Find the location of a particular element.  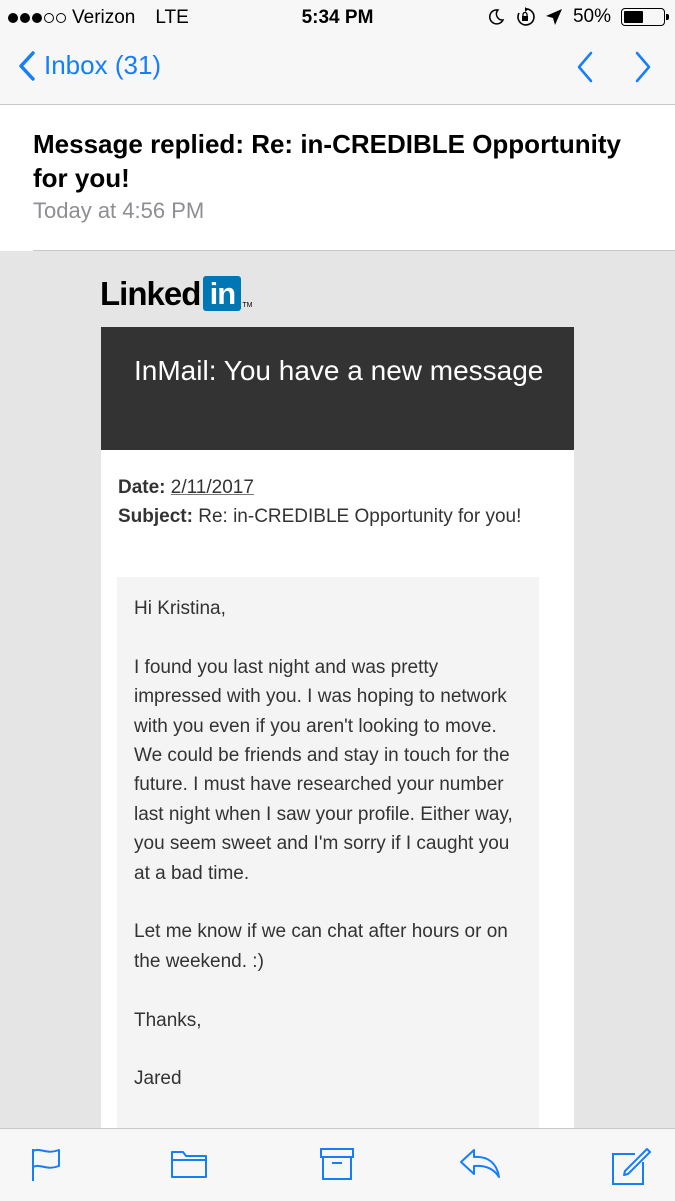

linkedin-logo-trademark: TM is located at coordinates (247, 305).